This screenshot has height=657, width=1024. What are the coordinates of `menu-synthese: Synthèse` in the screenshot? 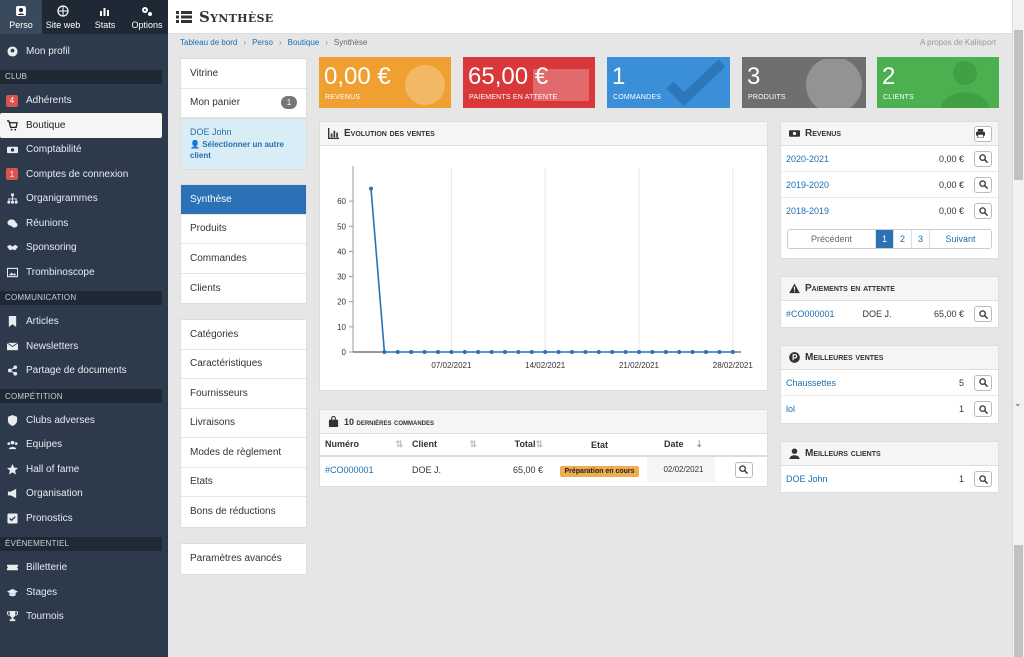 It's located at (243, 200).